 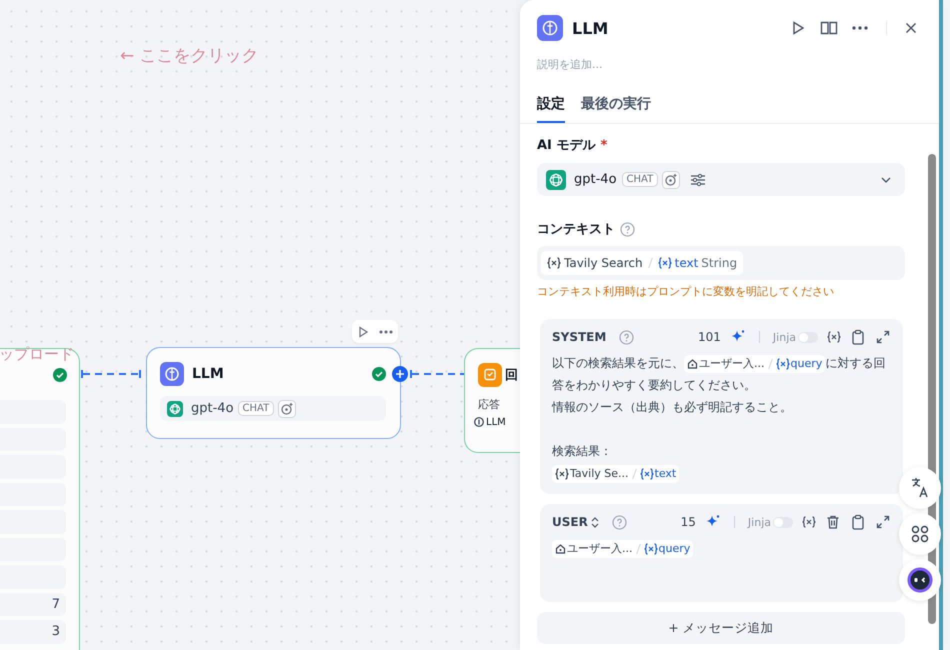 What do you see at coordinates (855, 363) in the screenshot?
I see `prompt-text: に対する回` at bounding box center [855, 363].